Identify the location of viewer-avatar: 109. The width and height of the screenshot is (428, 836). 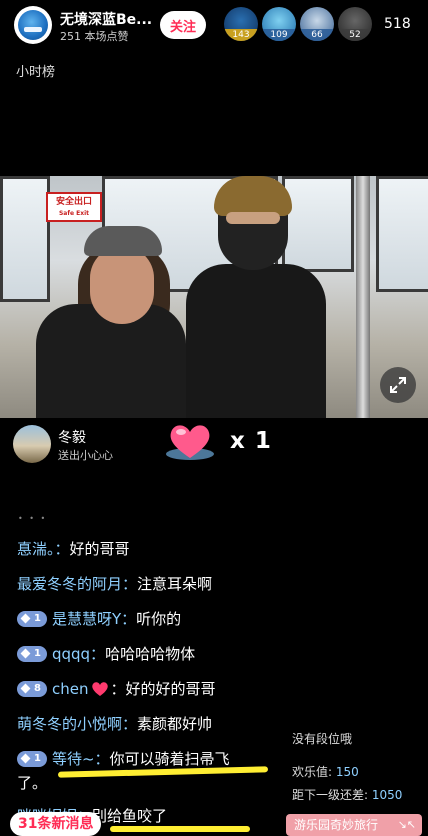
(279, 24).